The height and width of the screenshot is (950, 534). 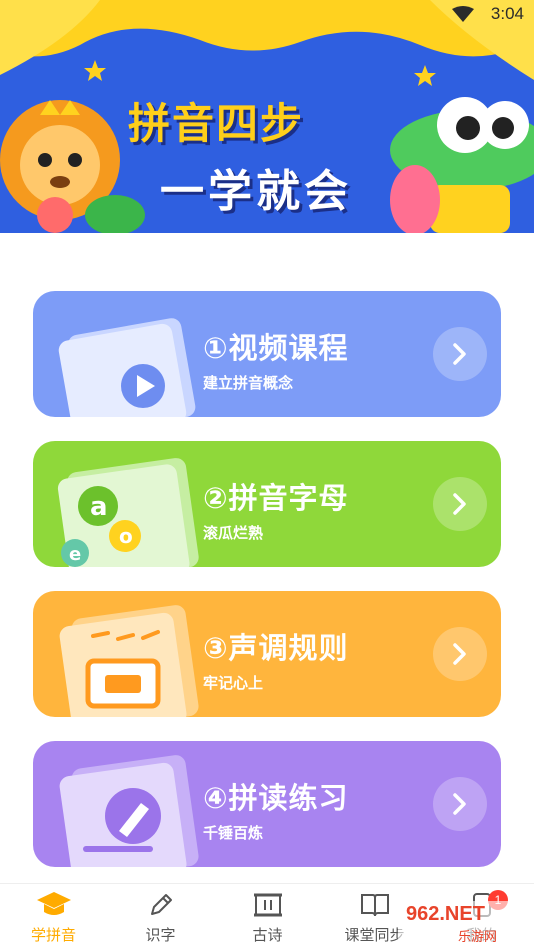 What do you see at coordinates (127, 367) in the screenshot?
I see `video-clapper-icon` at bounding box center [127, 367].